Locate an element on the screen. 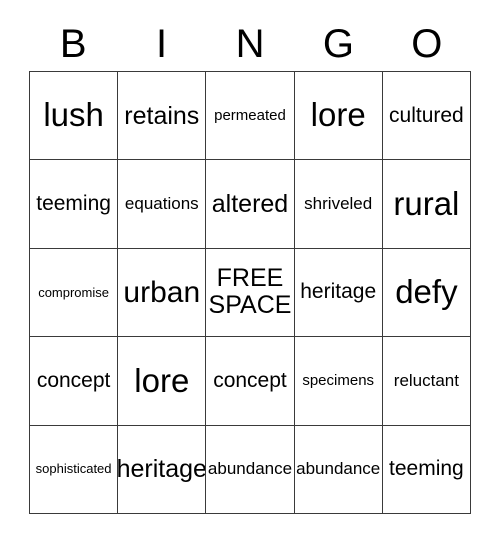 The width and height of the screenshot is (500, 544). bingo-cell: sophisticated is located at coordinates (74, 469).